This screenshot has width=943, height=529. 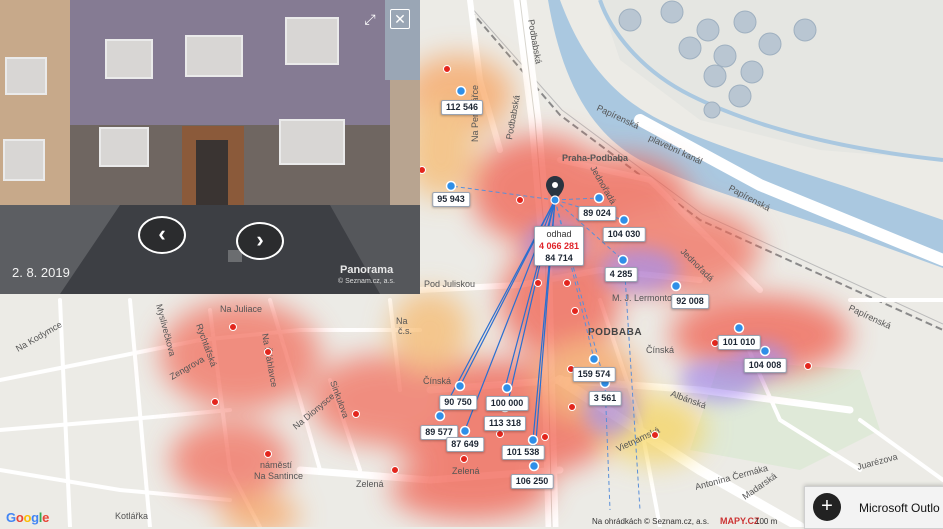 I want to click on estimate-label: odhad, so click(x=559, y=234).